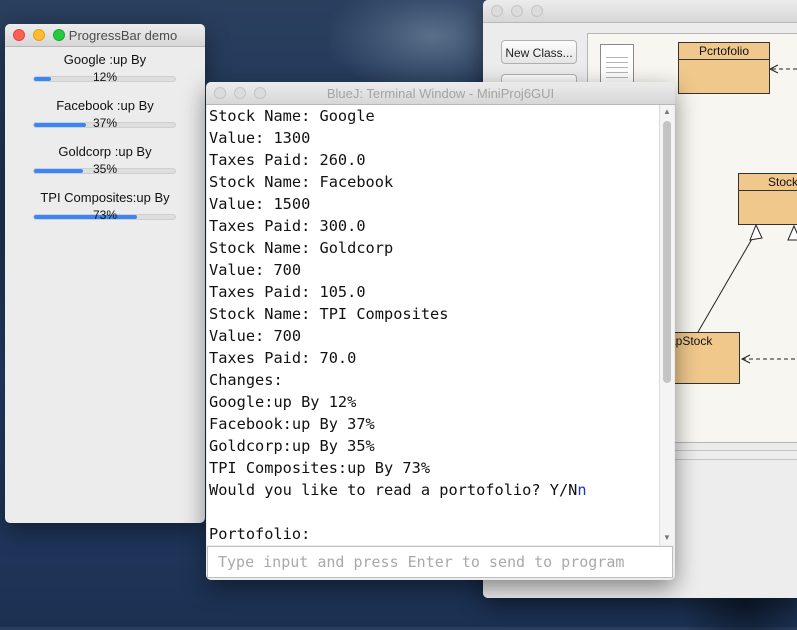 The height and width of the screenshot is (630, 797). What do you see at coordinates (292, 116) in the screenshot?
I see `terminal-line: Stock Name: Google` at bounding box center [292, 116].